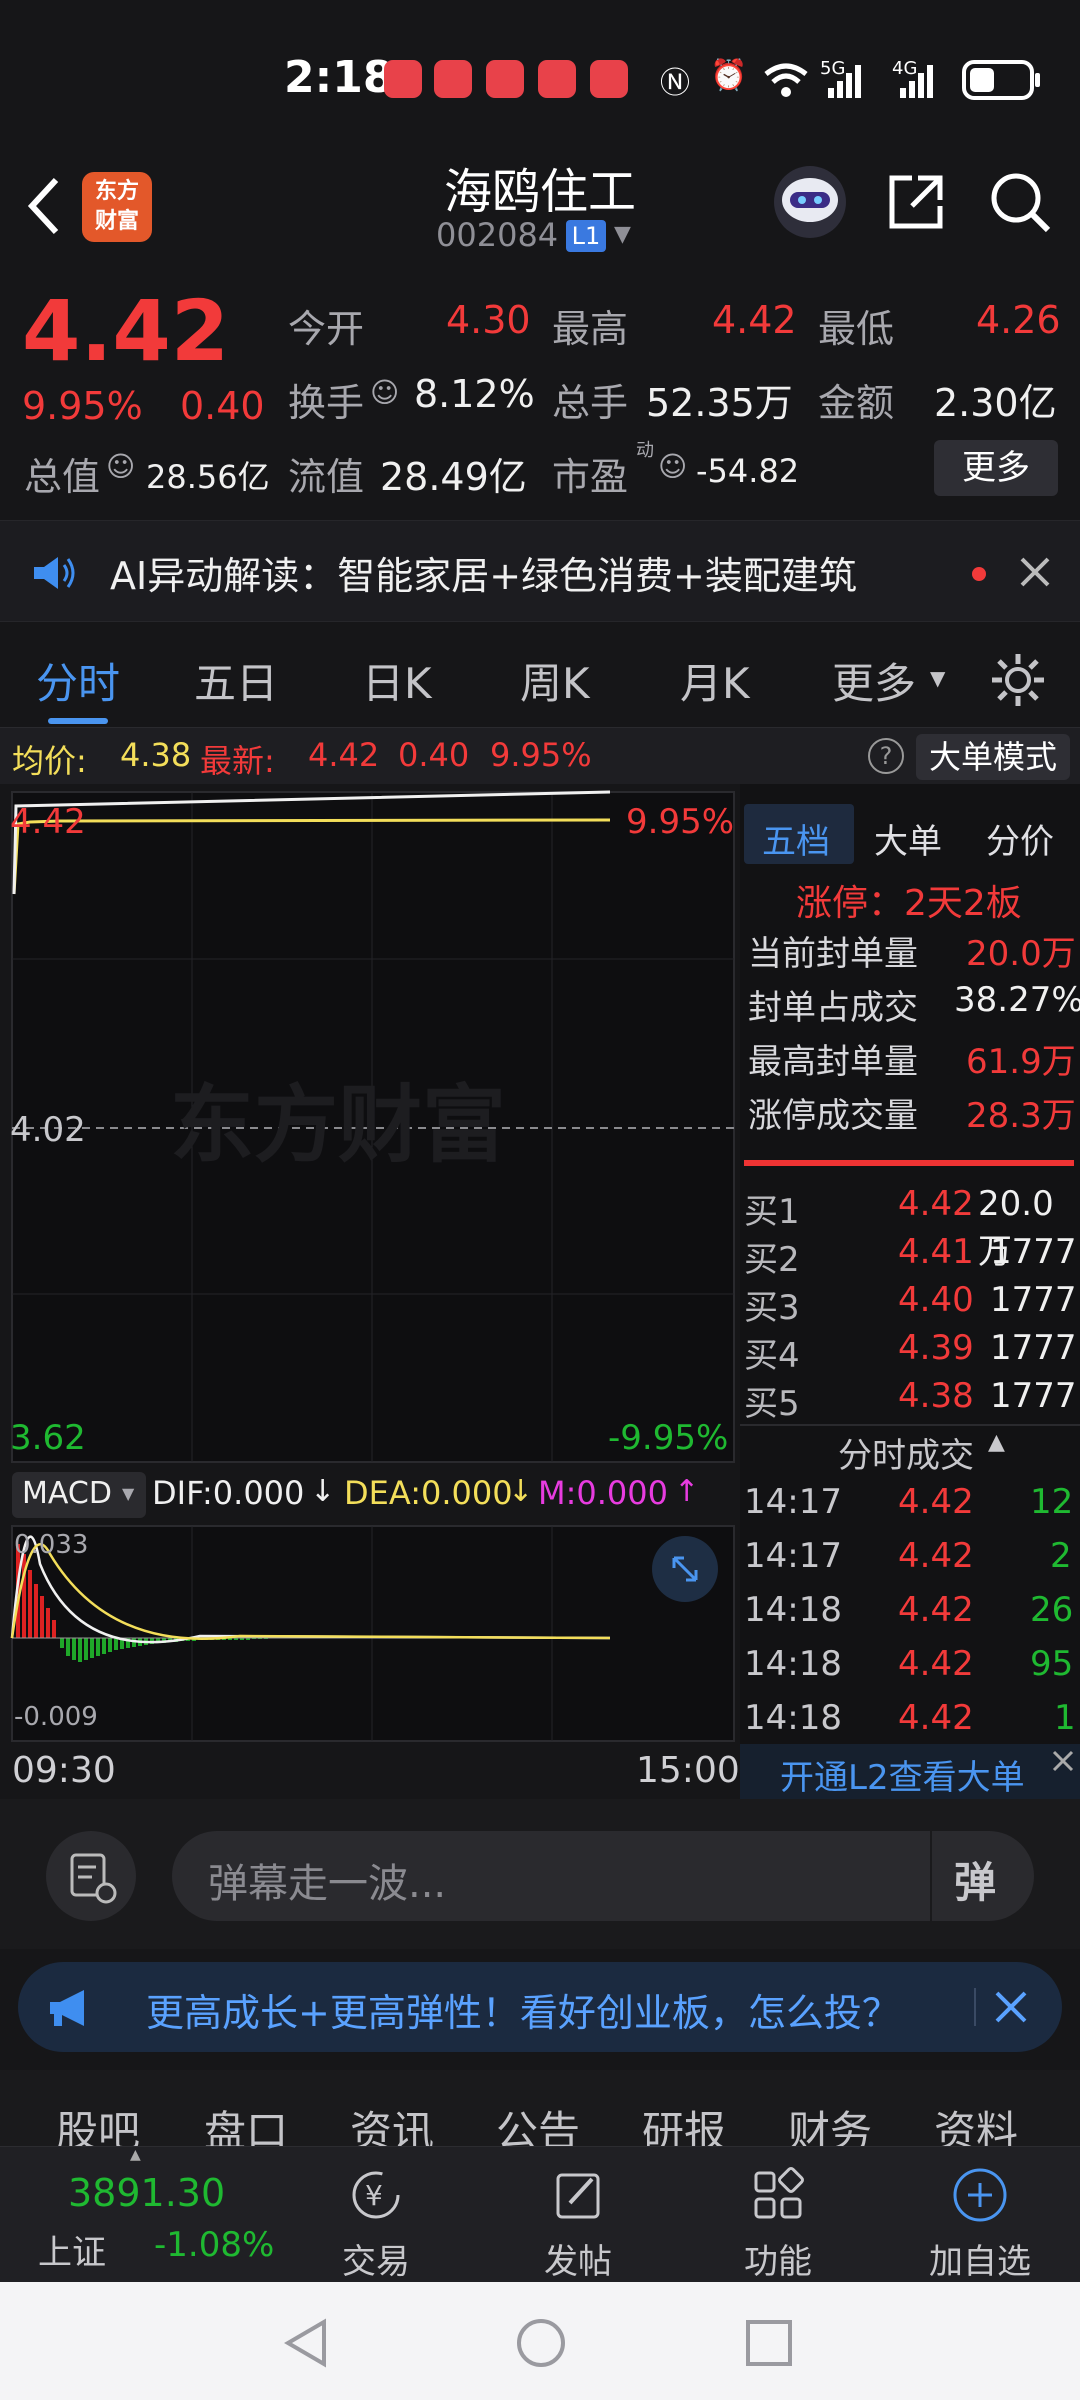 This screenshot has height=2400, width=1080. What do you see at coordinates (208, 477) in the screenshot?
I see `mktcap-value: 28.56亿` at bounding box center [208, 477].